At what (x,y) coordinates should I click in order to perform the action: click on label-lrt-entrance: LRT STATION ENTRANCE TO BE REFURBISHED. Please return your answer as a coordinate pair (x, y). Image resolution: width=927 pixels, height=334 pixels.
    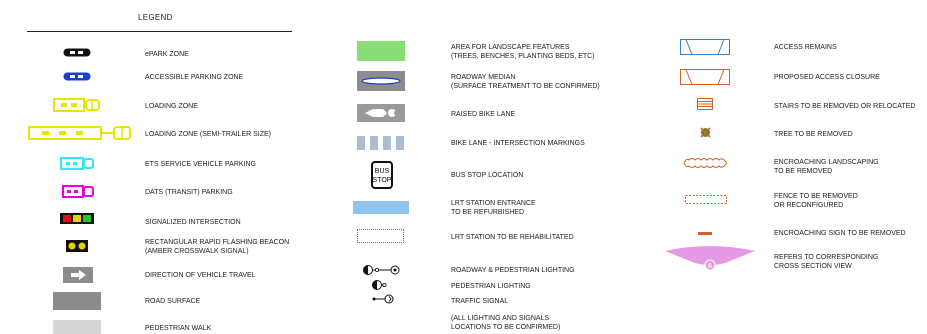
    Looking at the image, I should click on (493, 208).